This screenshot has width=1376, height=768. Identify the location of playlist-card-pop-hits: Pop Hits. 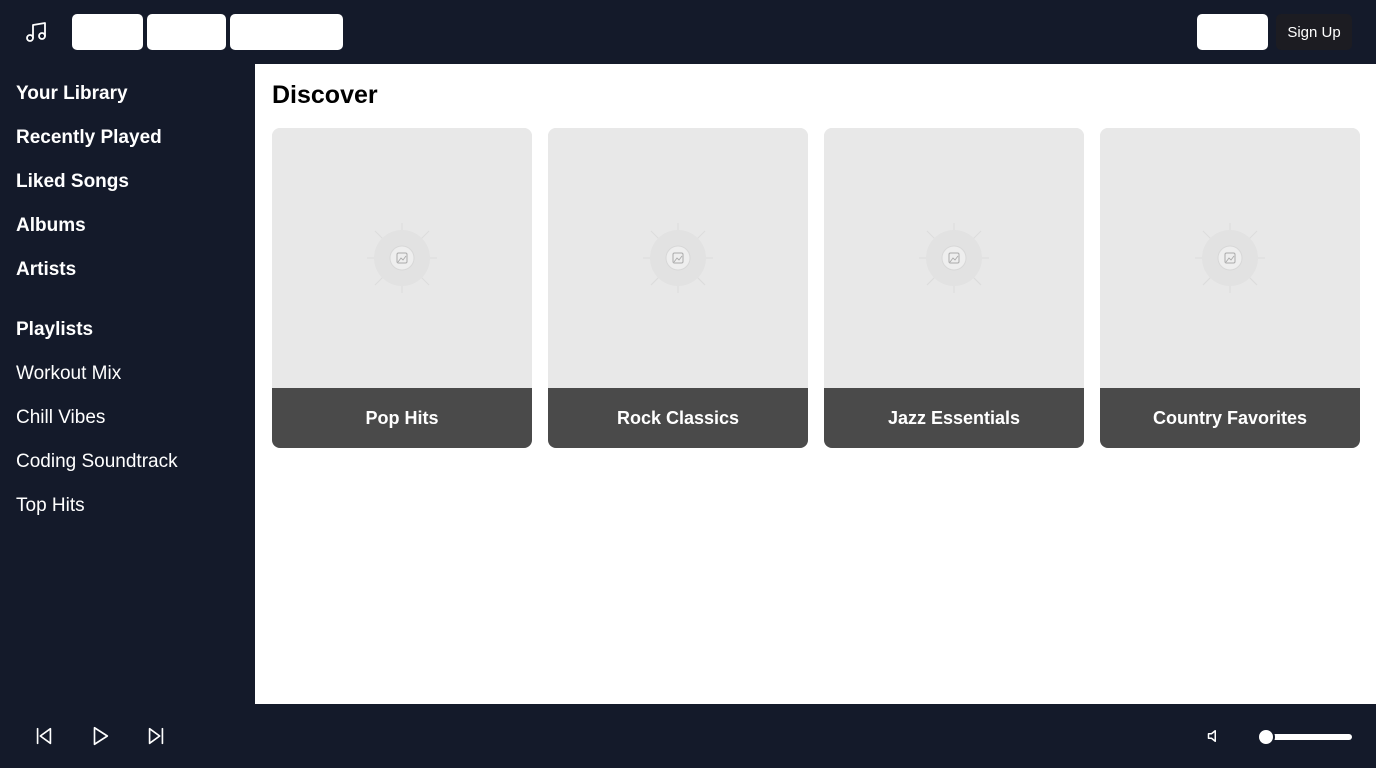
(402, 288).